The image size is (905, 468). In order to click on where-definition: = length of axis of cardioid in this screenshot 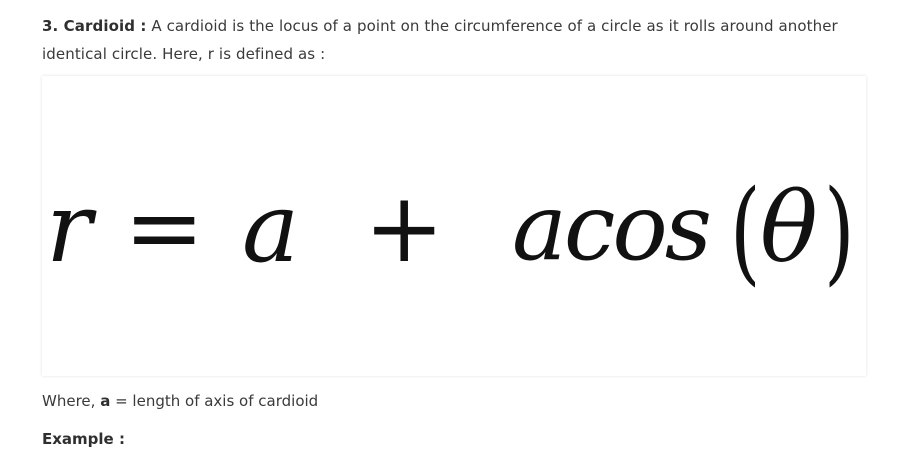, I will do `click(217, 401)`.